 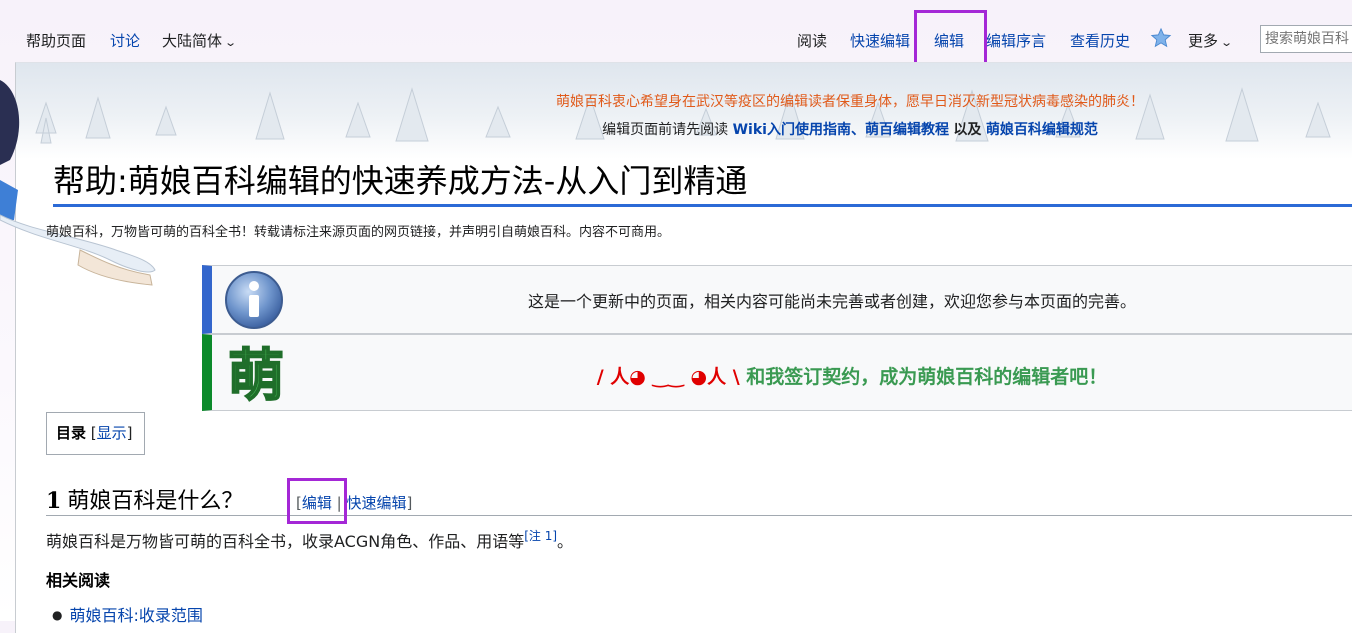 What do you see at coordinates (71, 433) in the screenshot?
I see `toc-title: 目录` at bounding box center [71, 433].